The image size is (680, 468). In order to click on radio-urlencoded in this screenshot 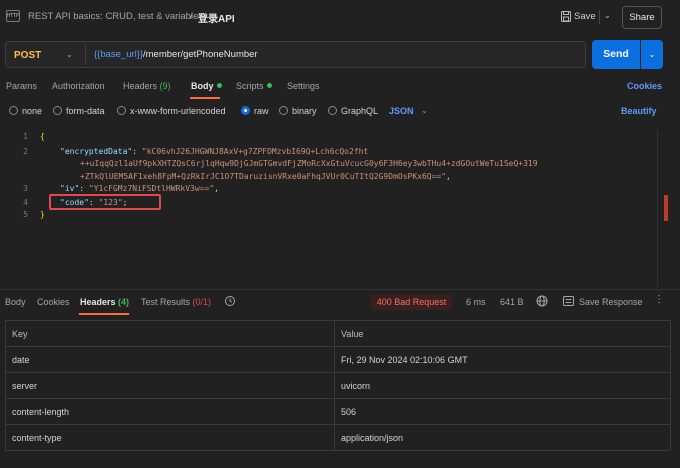, I will do `click(121, 110)`.